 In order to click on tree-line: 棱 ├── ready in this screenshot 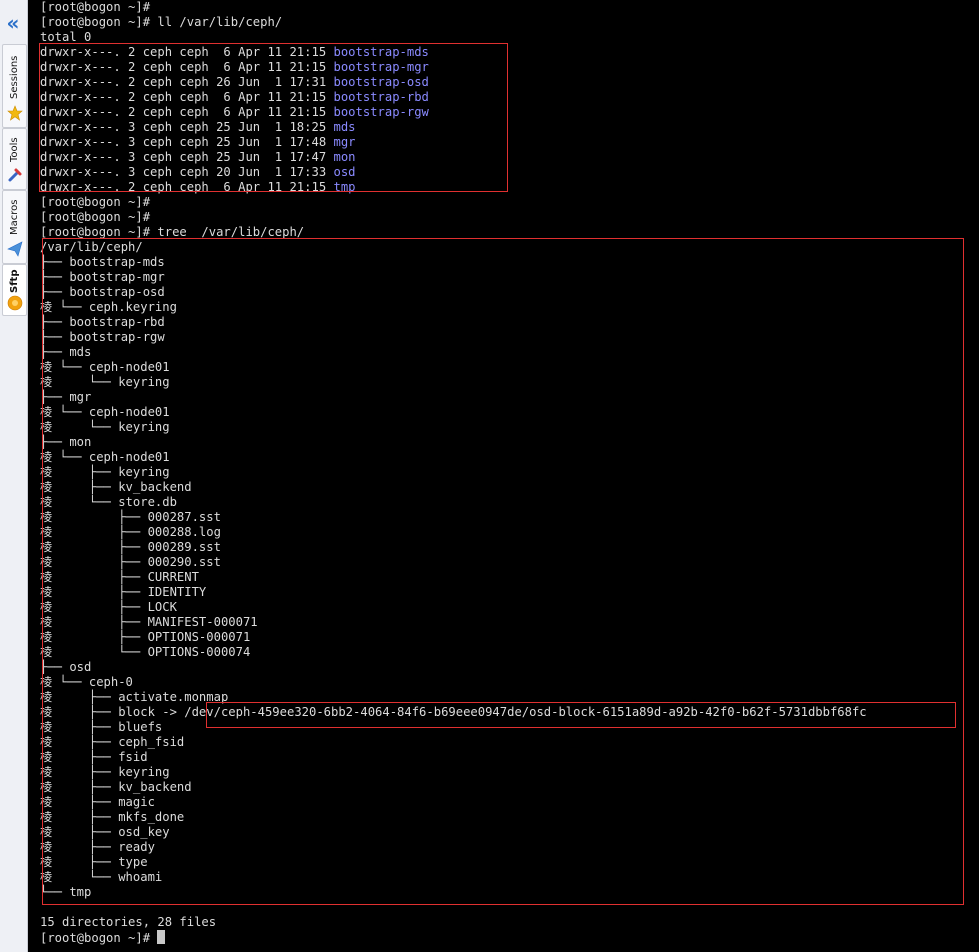, I will do `click(97, 847)`.